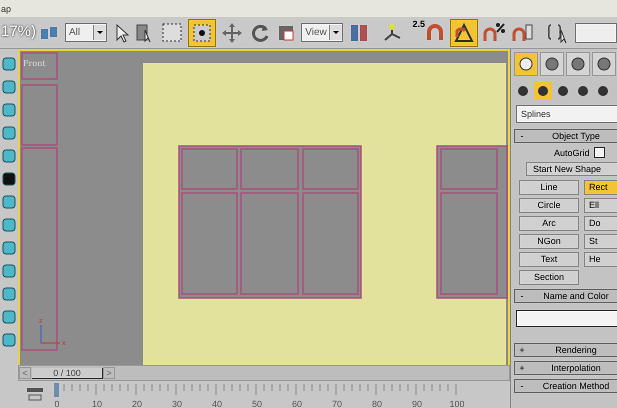  Describe the element at coordinates (595, 32) in the screenshot. I see `named-selection-field` at that location.